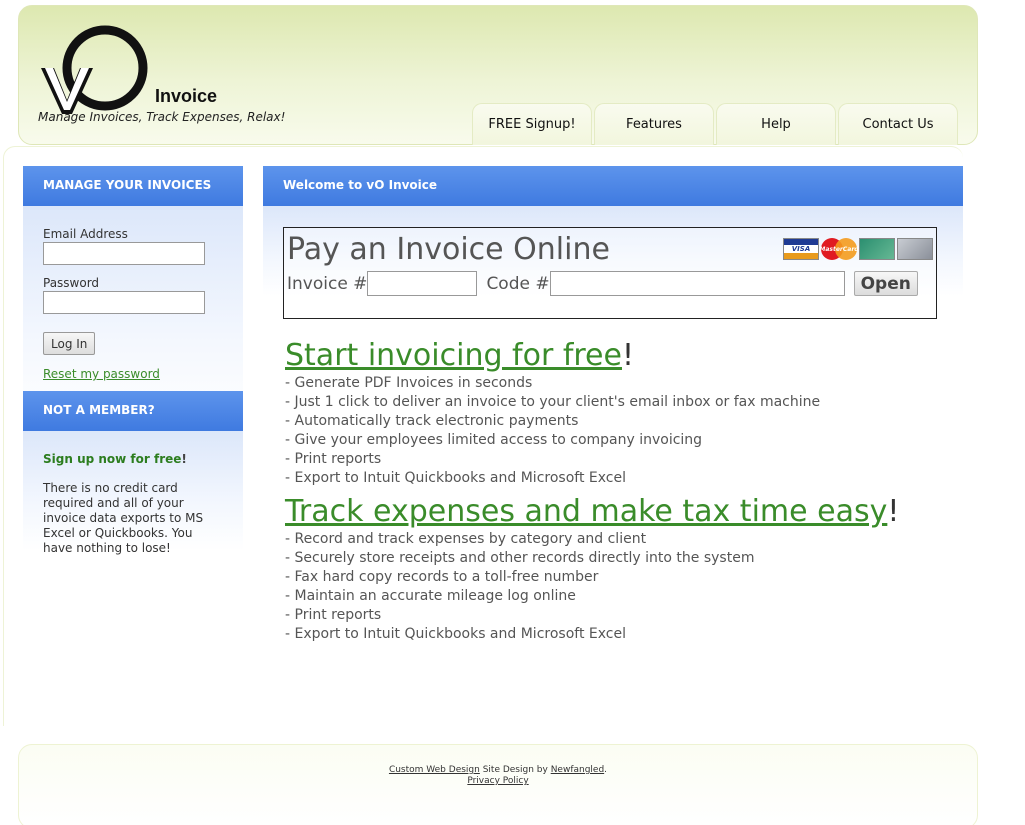 This screenshot has height=825, width=1025. What do you see at coordinates (112, 459) in the screenshot?
I see `signup-now-text: Sign up now for free` at bounding box center [112, 459].